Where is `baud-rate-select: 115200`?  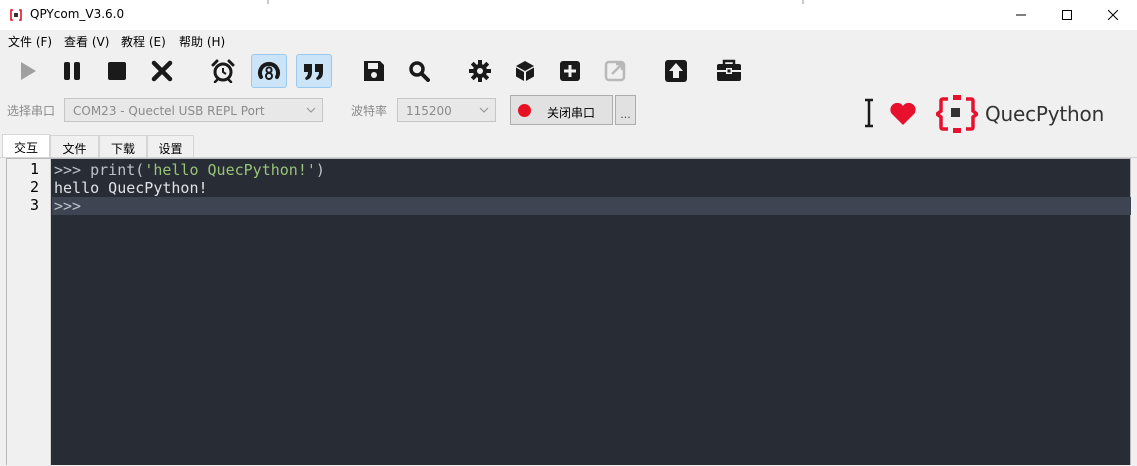
baud-rate-select: 115200 is located at coordinates (446, 110).